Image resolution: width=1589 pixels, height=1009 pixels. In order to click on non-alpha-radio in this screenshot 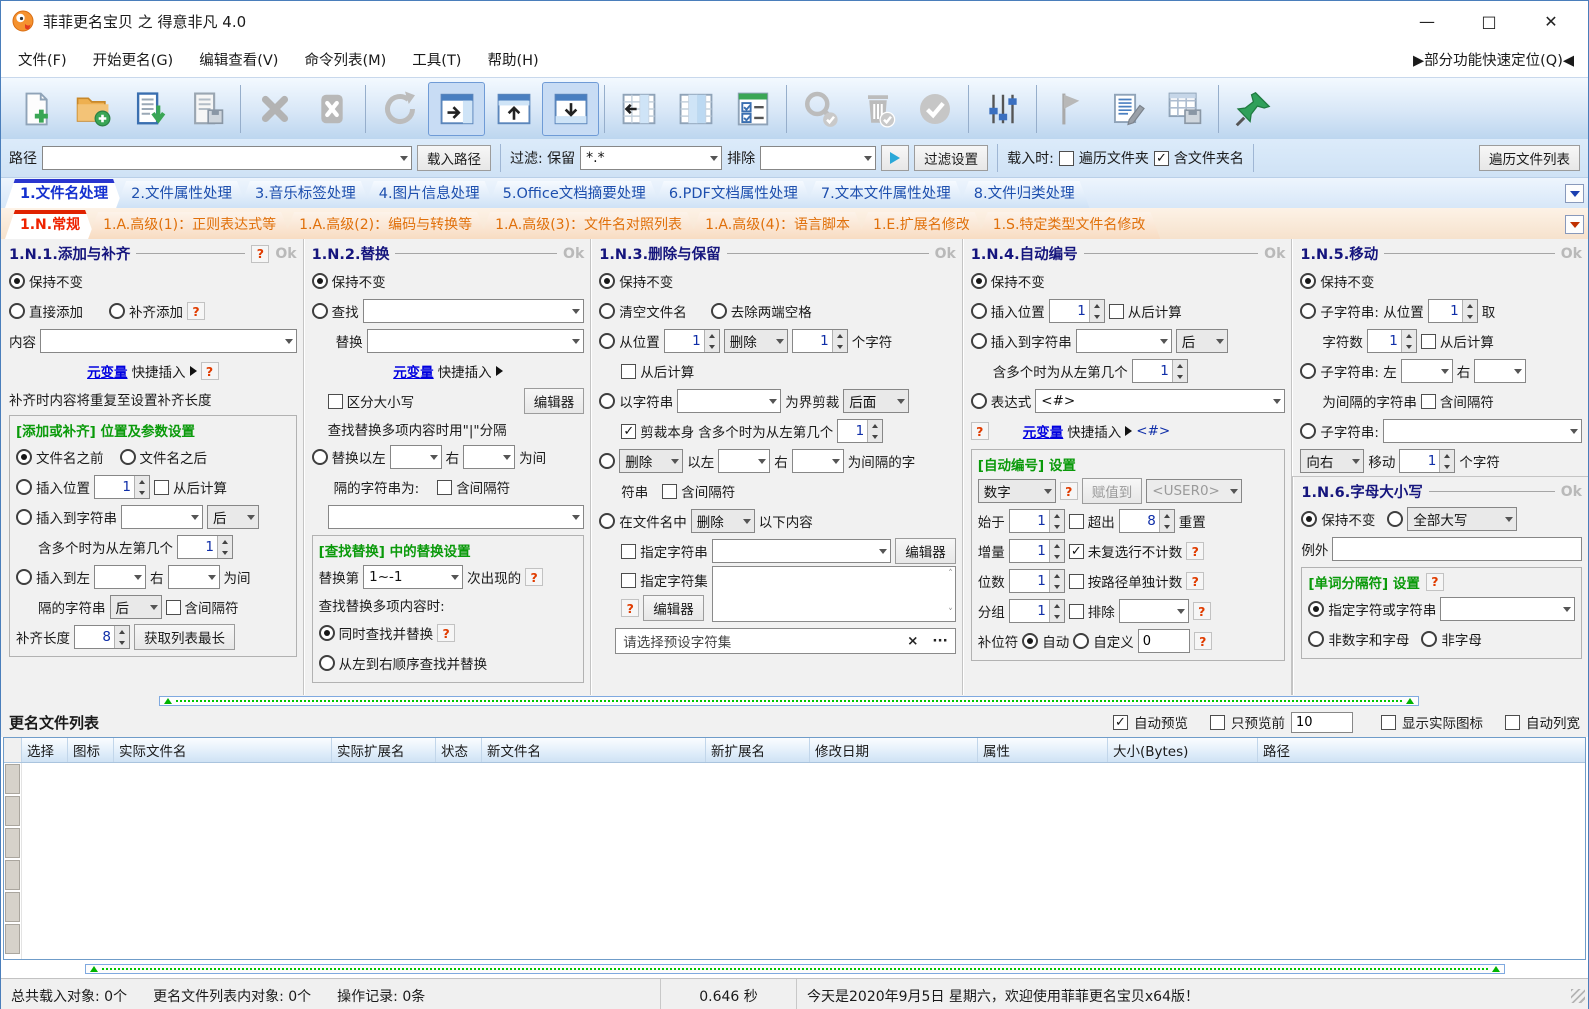, I will do `click(1429, 639)`.